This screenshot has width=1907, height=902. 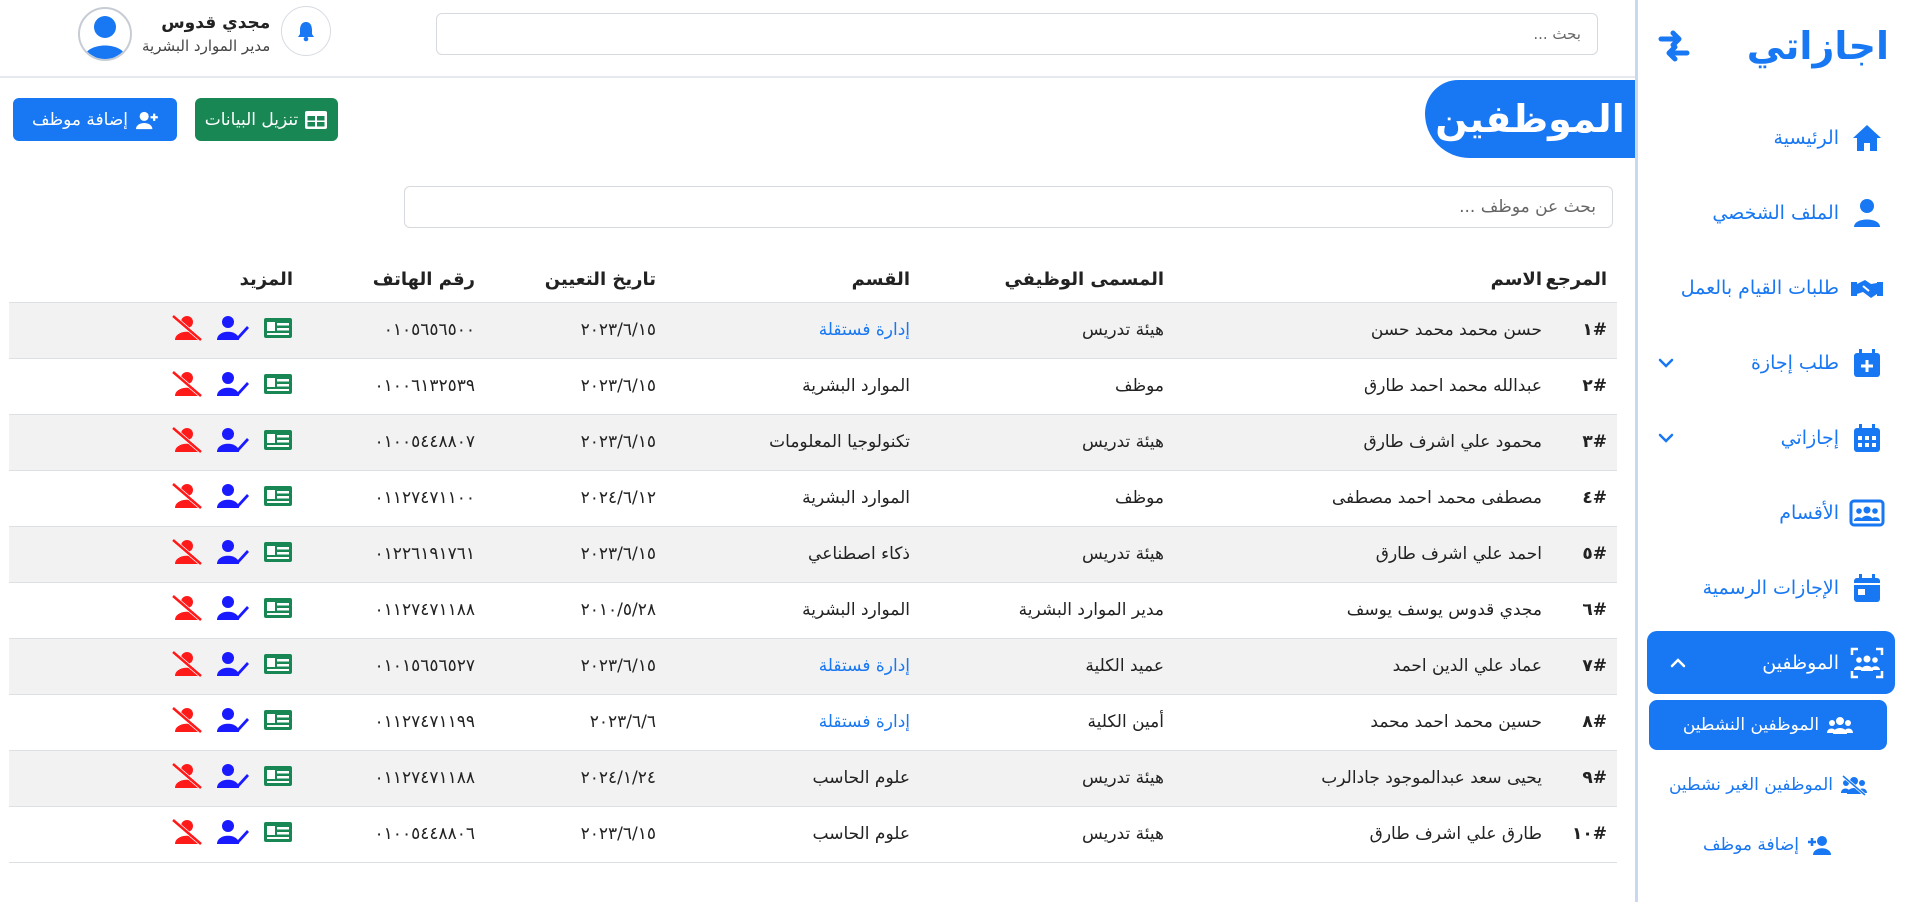 What do you see at coordinates (1771, 587) in the screenshot?
I see `sidebar-item-official-holidays: الإجازات الرسمية` at bounding box center [1771, 587].